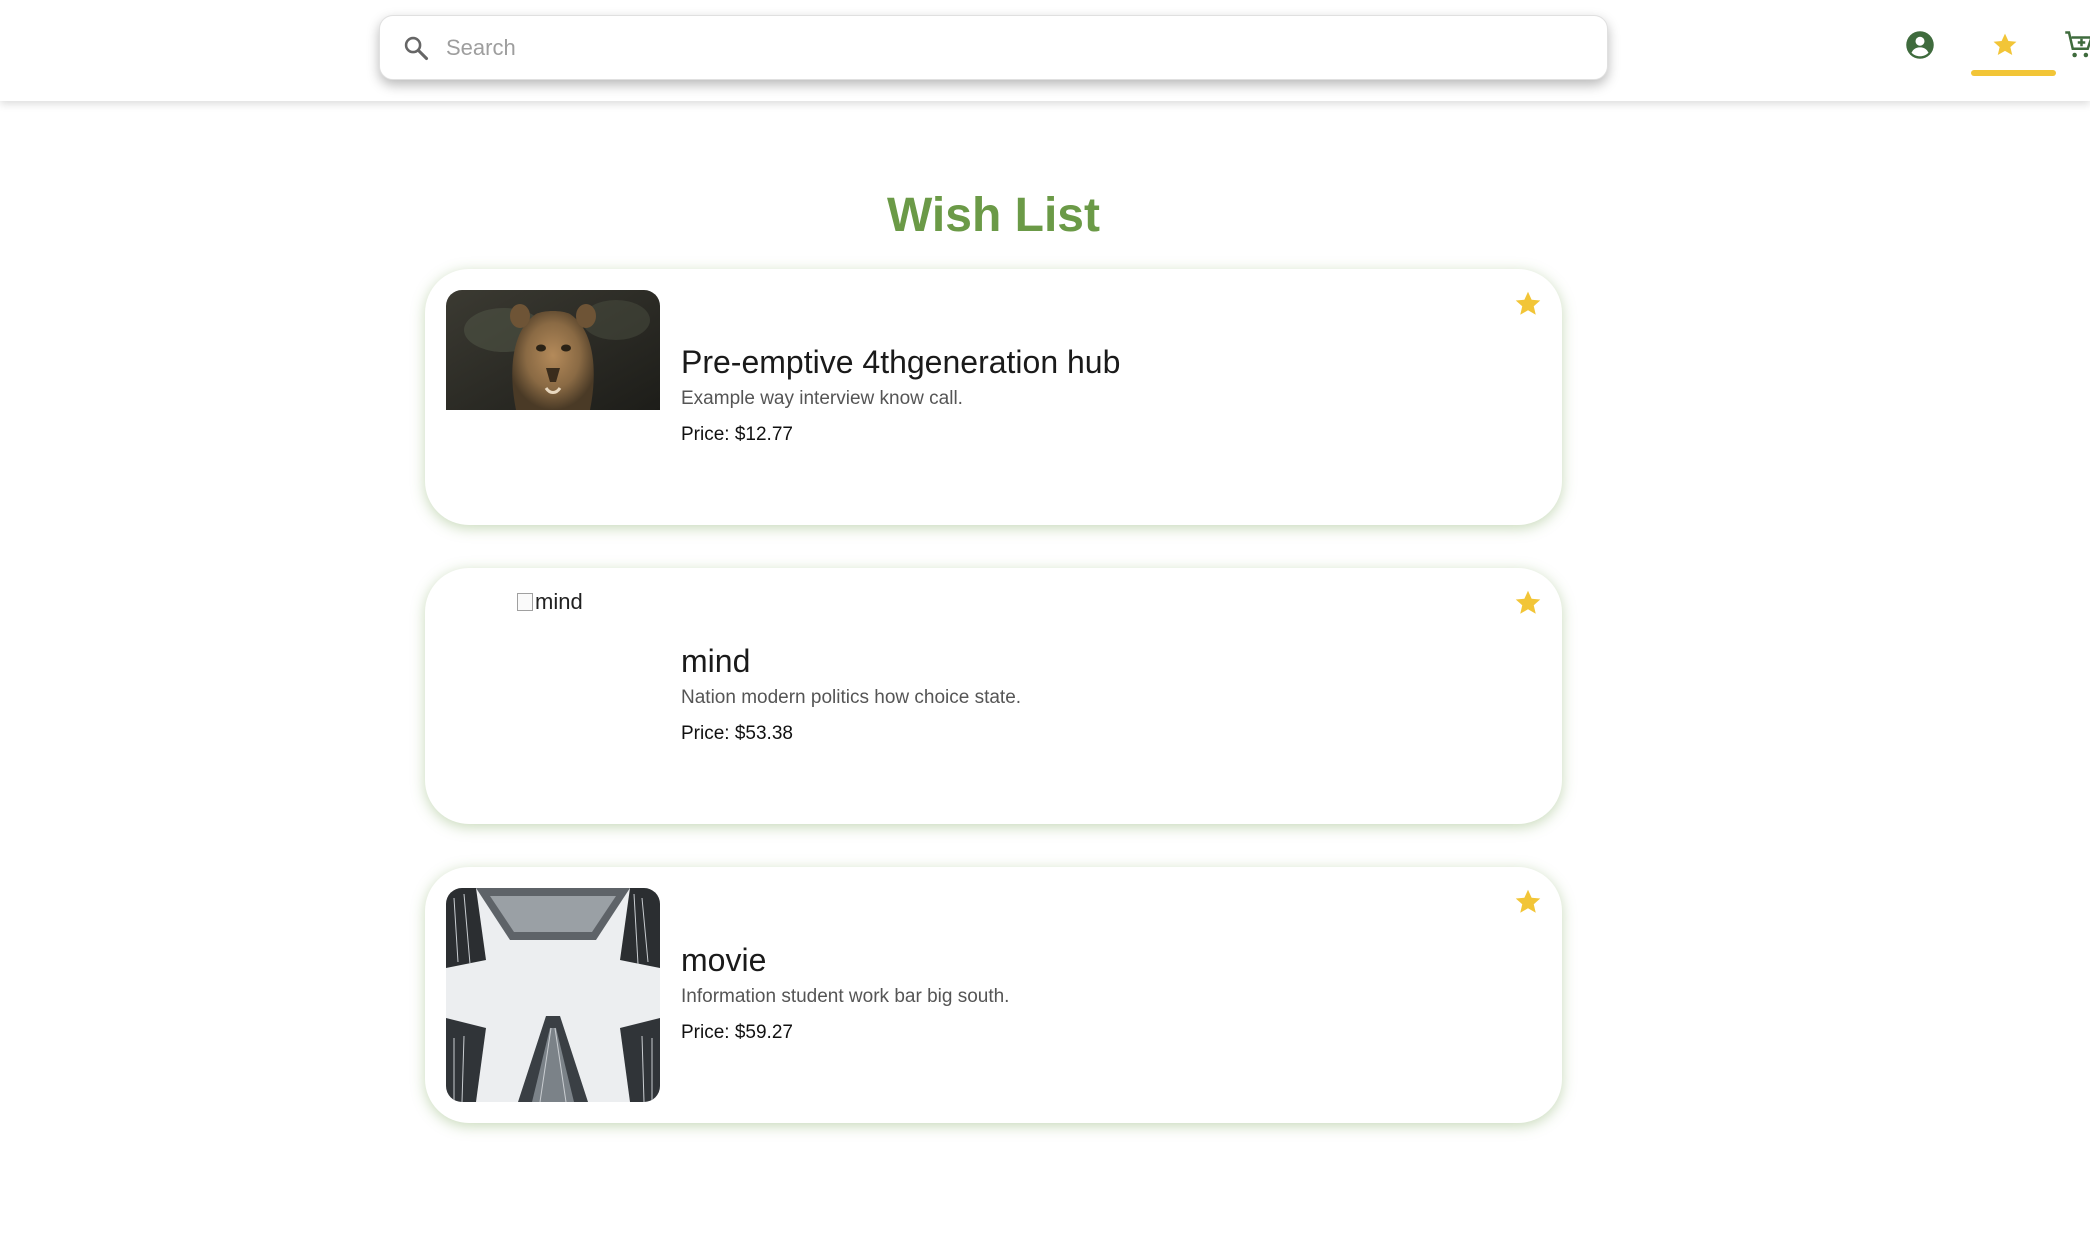 This screenshot has width=2090, height=1236. Describe the element at coordinates (1071, 960) in the screenshot. I see `product-title: movie` at that location.